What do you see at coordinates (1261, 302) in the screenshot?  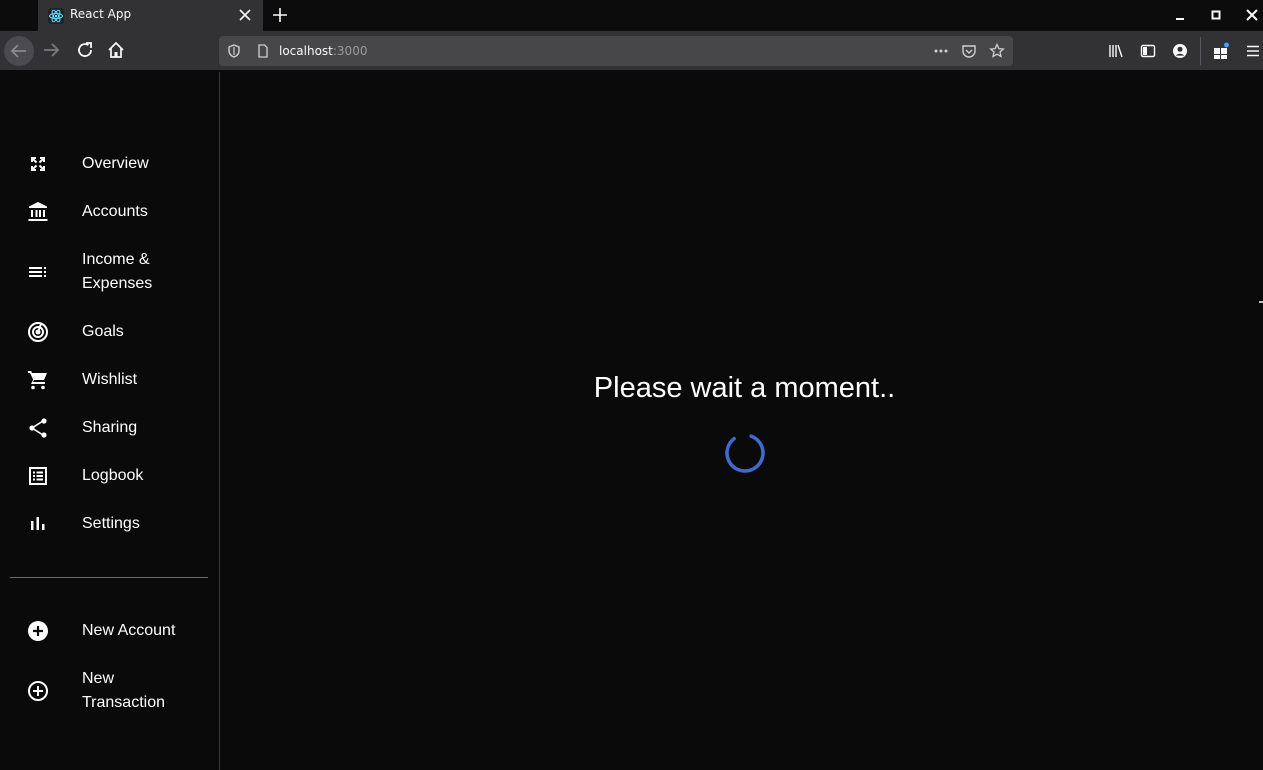 I see `resize-handle` at bounding box center [1261, 302].